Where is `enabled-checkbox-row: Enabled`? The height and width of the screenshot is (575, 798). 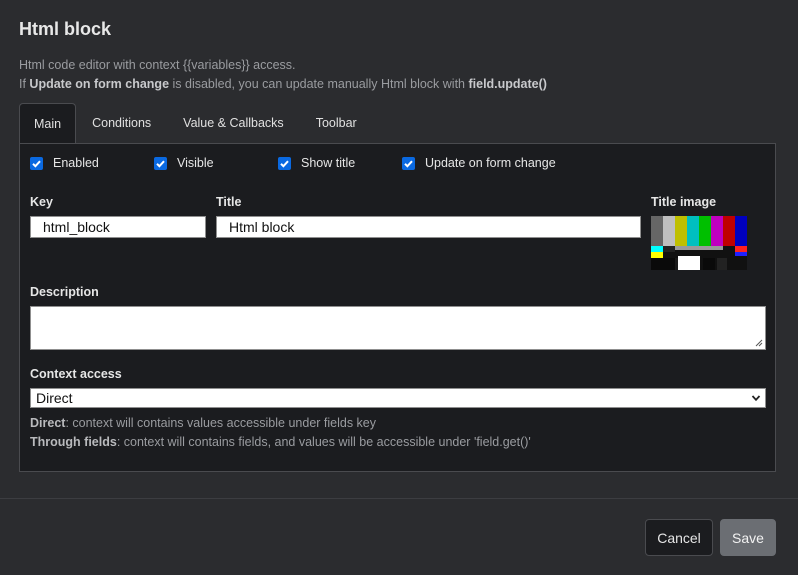 enabled-checkbox-row: Enabled is located at coordinates (64, 163).